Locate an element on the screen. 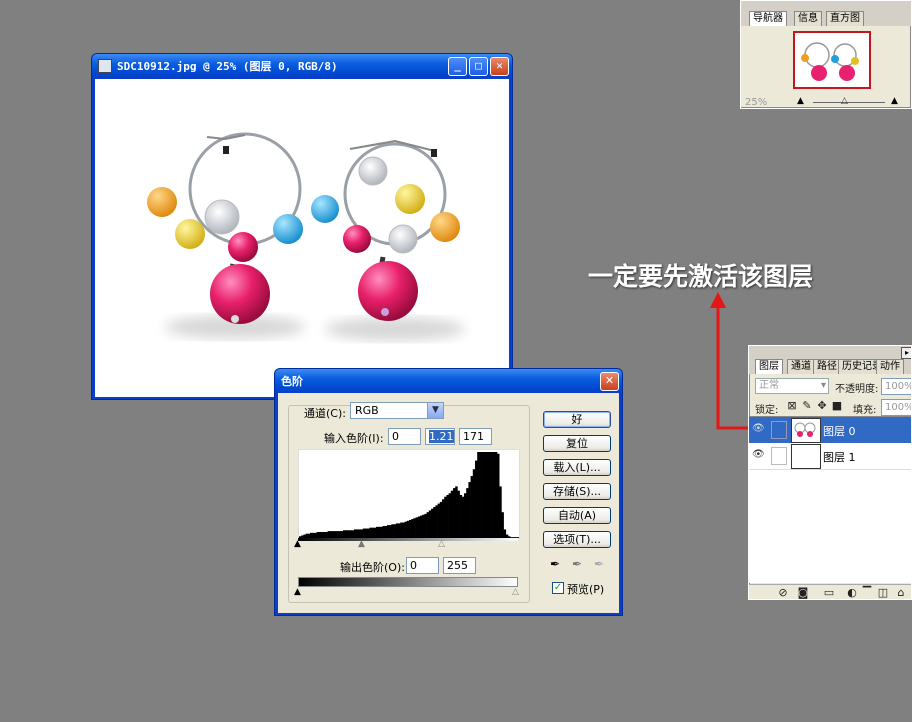 Image resolution: width=912 pixels, height=722 pixels. tab-actions: 动作 is located at coordinates (890, 366).